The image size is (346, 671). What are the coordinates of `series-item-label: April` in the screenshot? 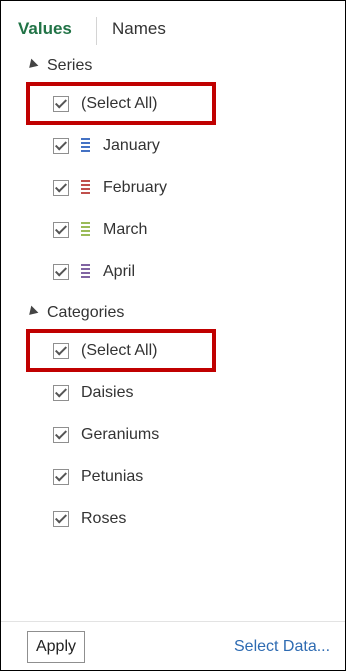 It's located at (119, 271).